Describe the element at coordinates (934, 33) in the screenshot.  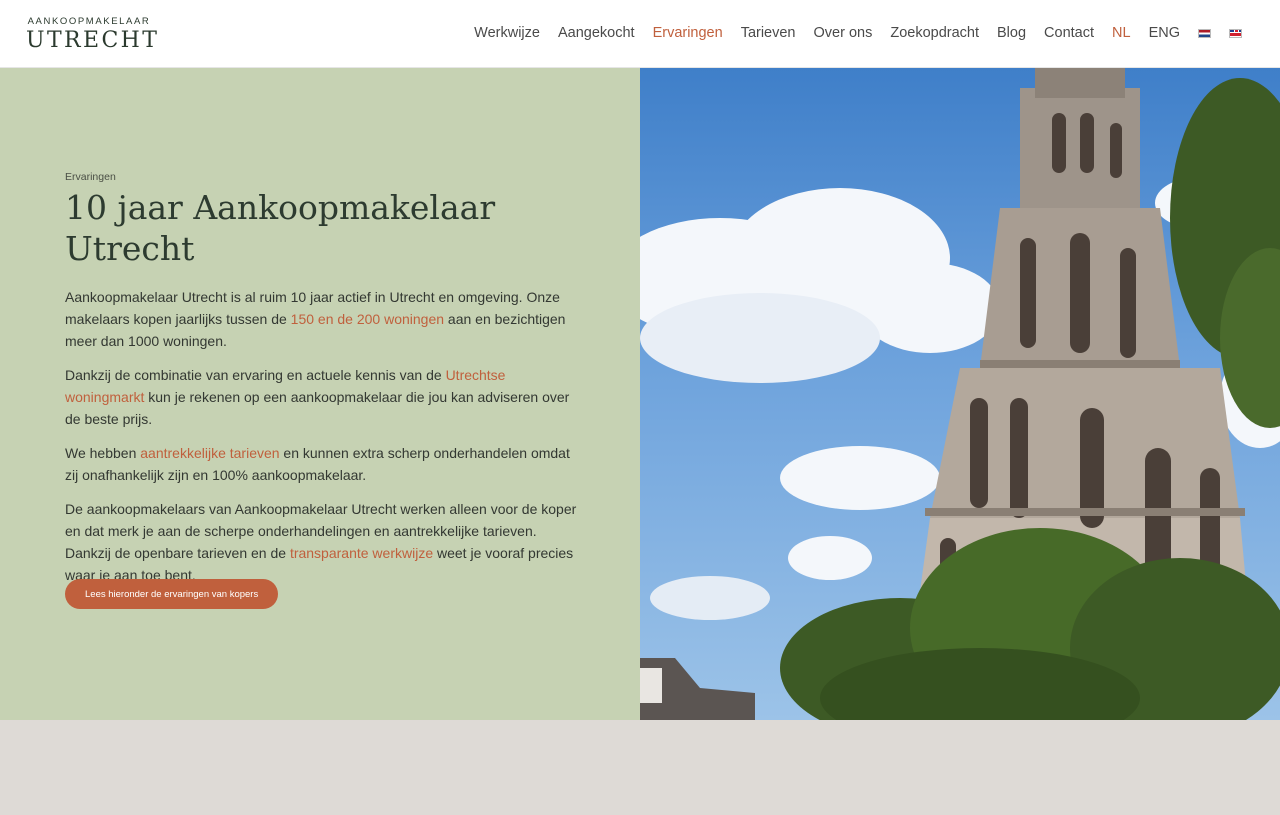
I see `nav-item-zoekopdracht: Zoekopdracht` at that location.